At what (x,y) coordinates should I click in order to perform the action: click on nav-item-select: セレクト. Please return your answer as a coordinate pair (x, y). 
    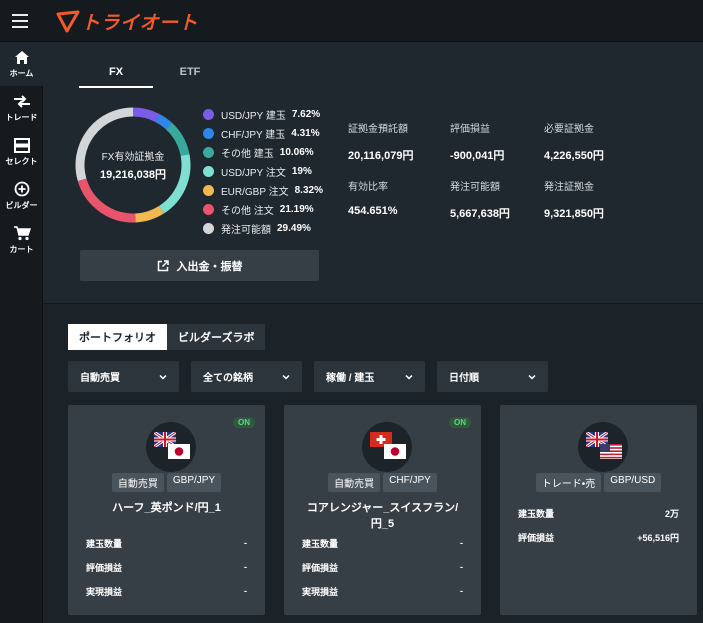
    Looking at the image, I should click on (21, 152).